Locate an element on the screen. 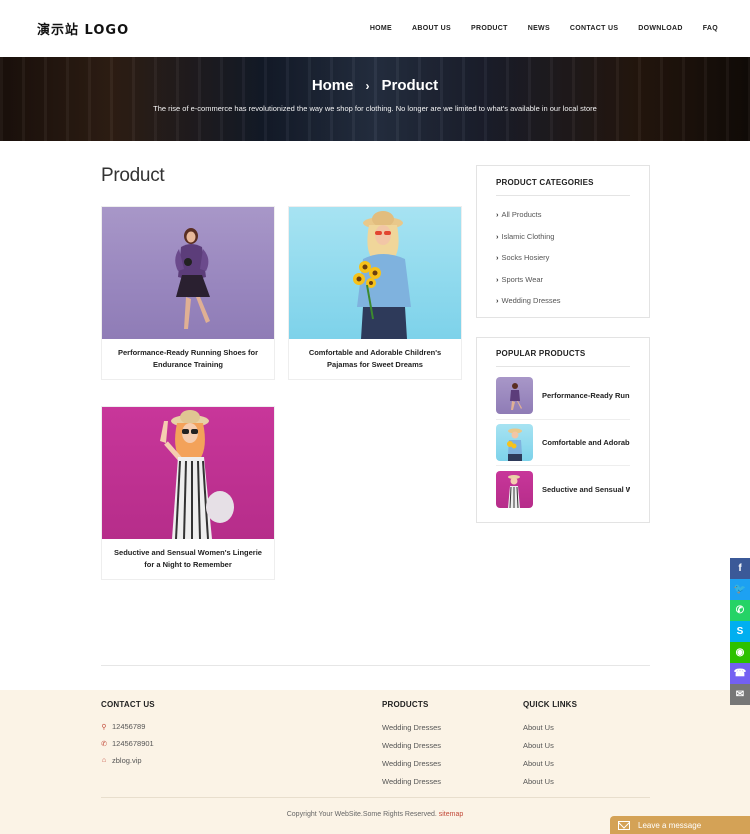 The image size is (750, 834). category-link: › Islamic Clothing is located at coordinates (563, 237).